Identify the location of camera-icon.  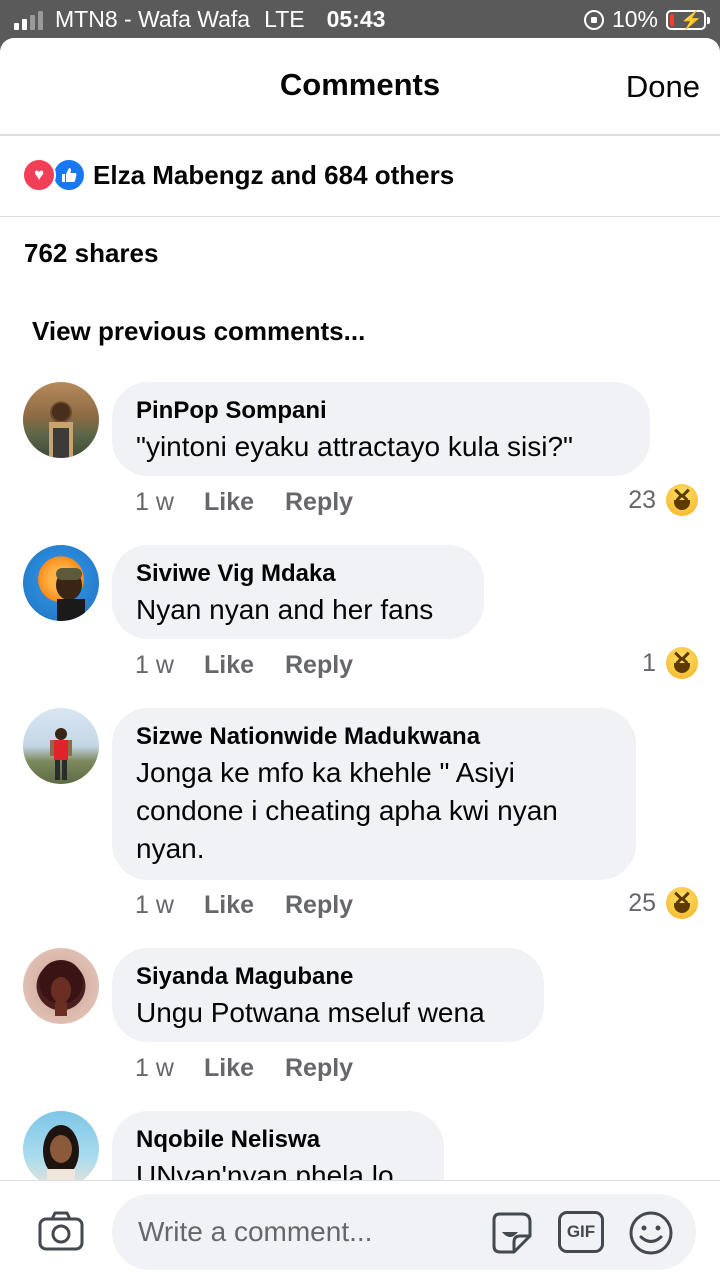
(61, 1231).